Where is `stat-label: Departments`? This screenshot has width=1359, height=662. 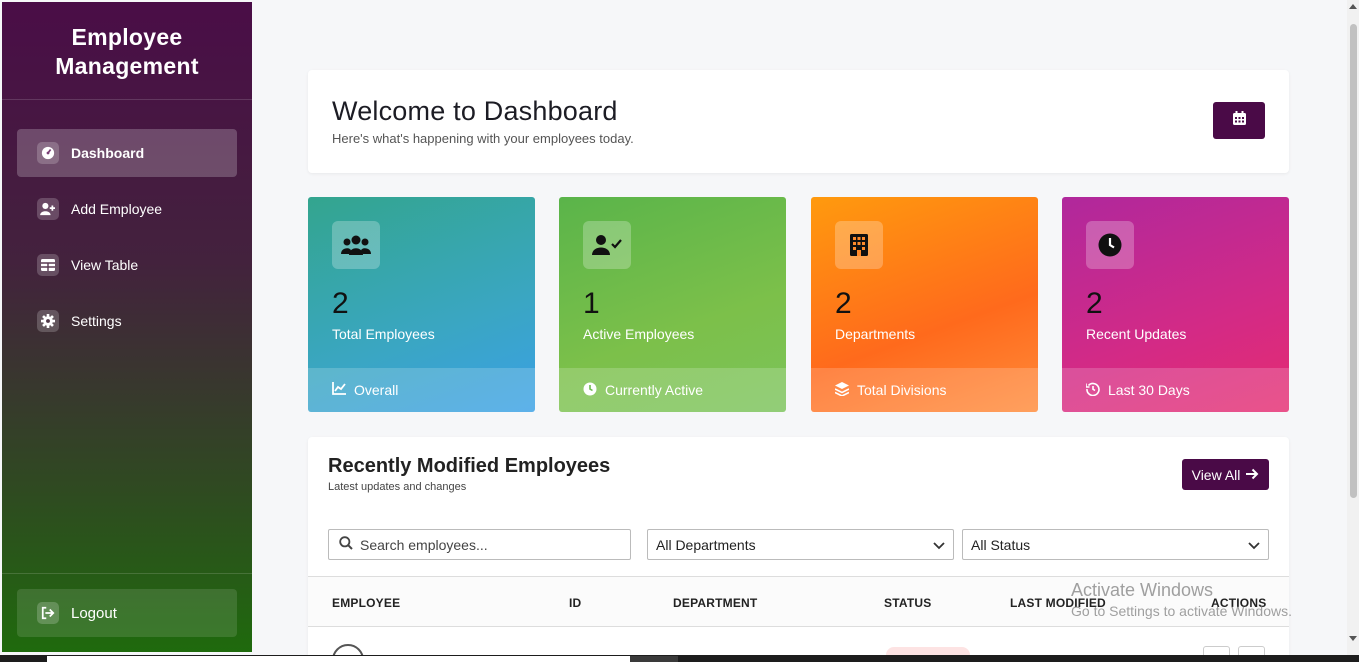
stat-label: Departments is located at coordinates (875, 334).